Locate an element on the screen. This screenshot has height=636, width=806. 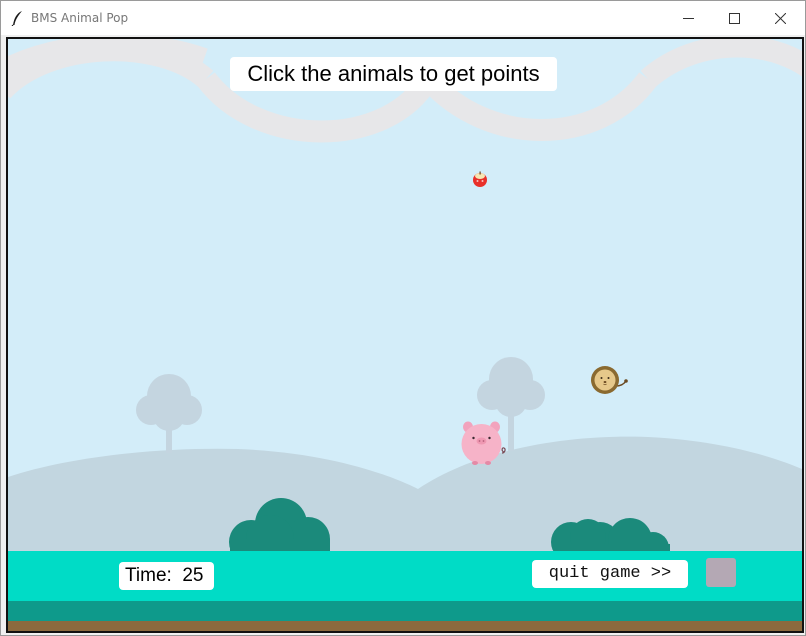
maximize-icon is located at coordinates (734, 18).